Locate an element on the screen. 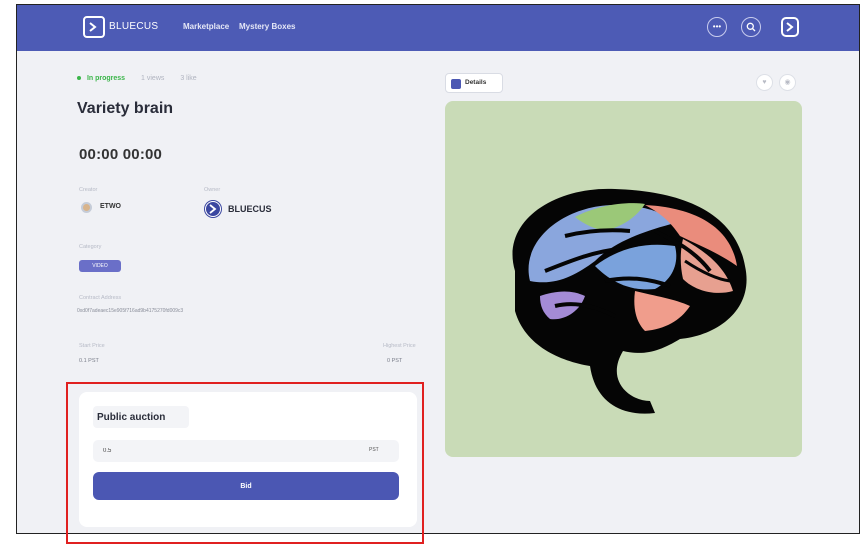  highest-price-label: Highest Price is located at coordinates (399, 346).